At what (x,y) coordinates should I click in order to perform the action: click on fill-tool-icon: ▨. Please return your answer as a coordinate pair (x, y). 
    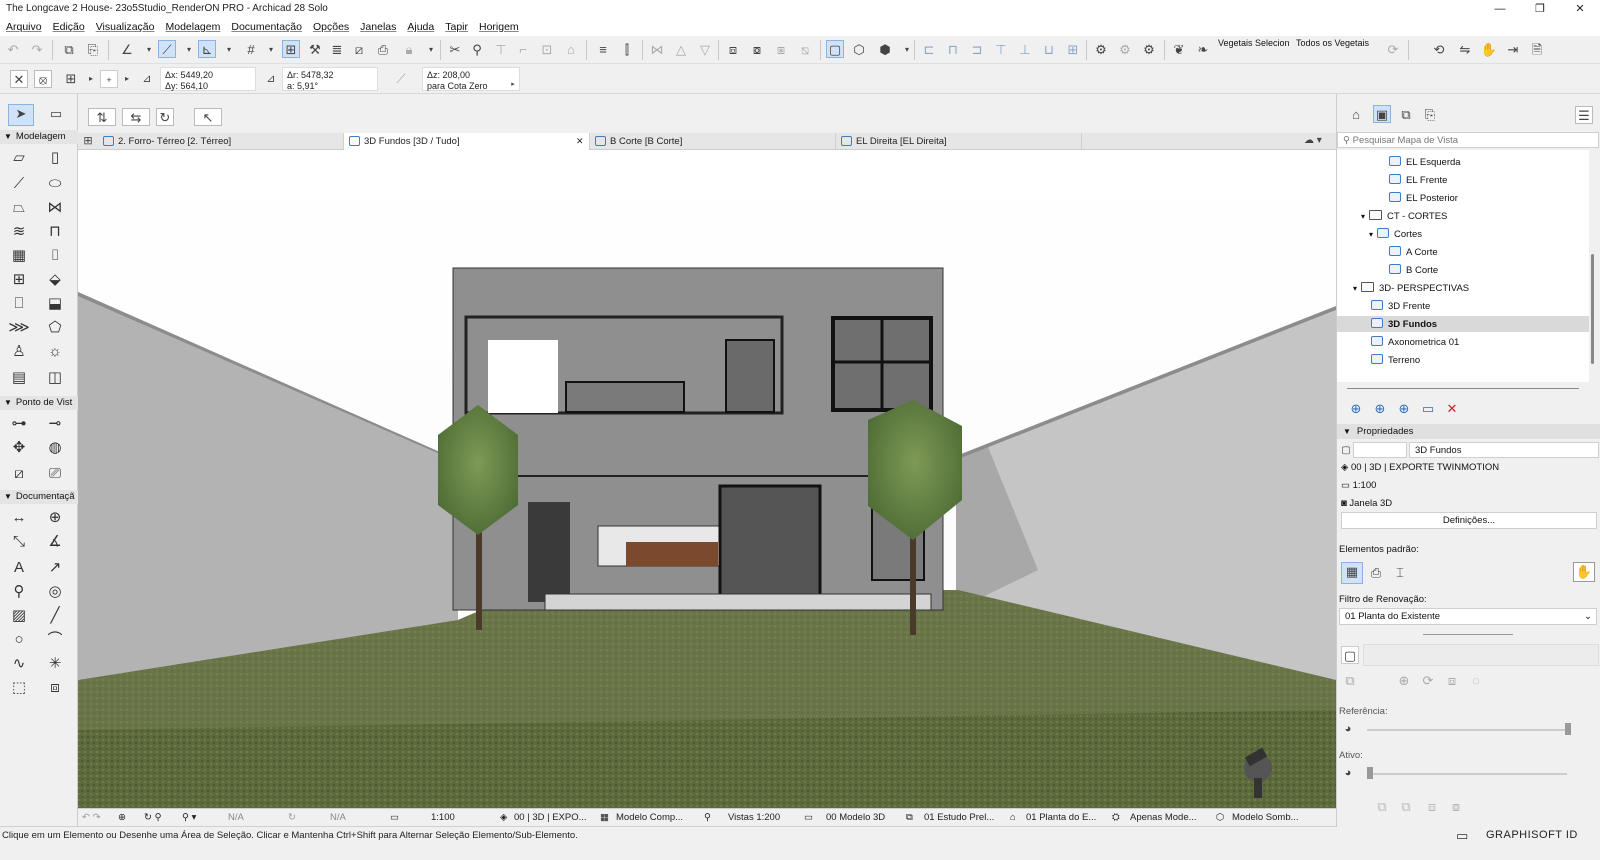
    Looking at the image, I should click on (19, 616).